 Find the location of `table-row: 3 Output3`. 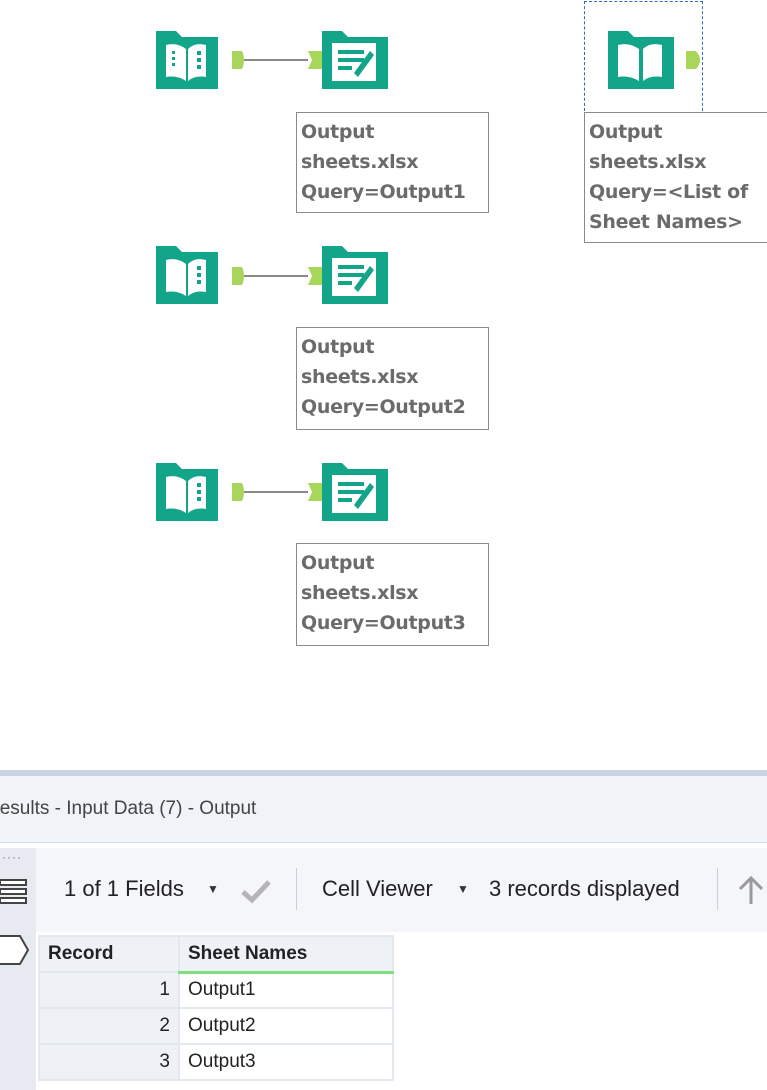

table-row: 3 Output3 is located at coordinates (216, 1062).